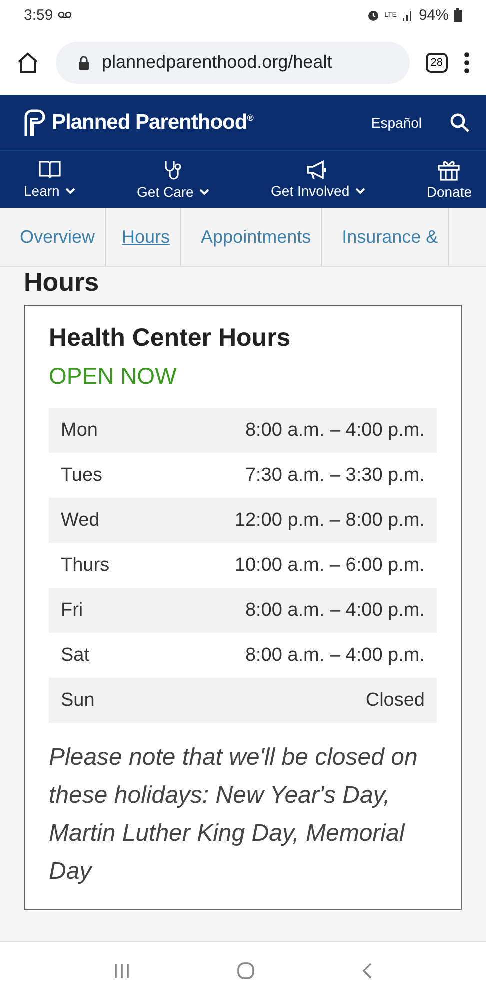  What do you see at coordinates (251, 237) in the screenshot?
I see `section-tab: Appointments` at bounding box center [251, 237].